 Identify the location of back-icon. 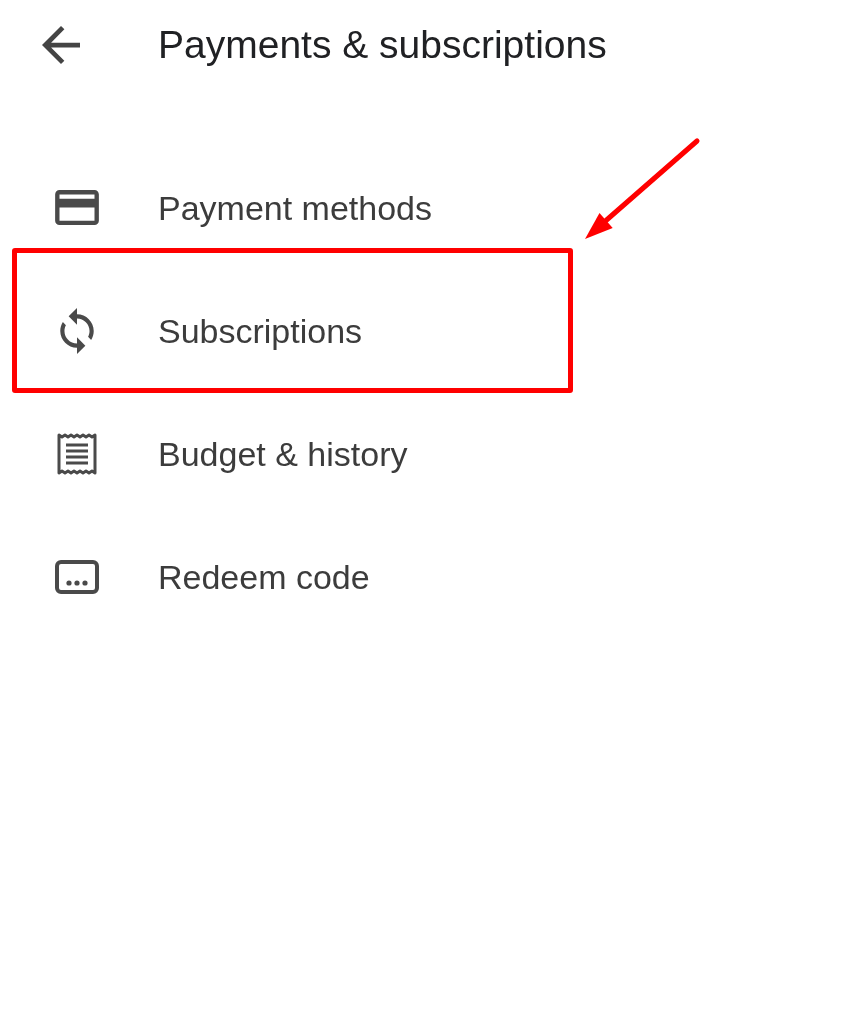
(61, 45).